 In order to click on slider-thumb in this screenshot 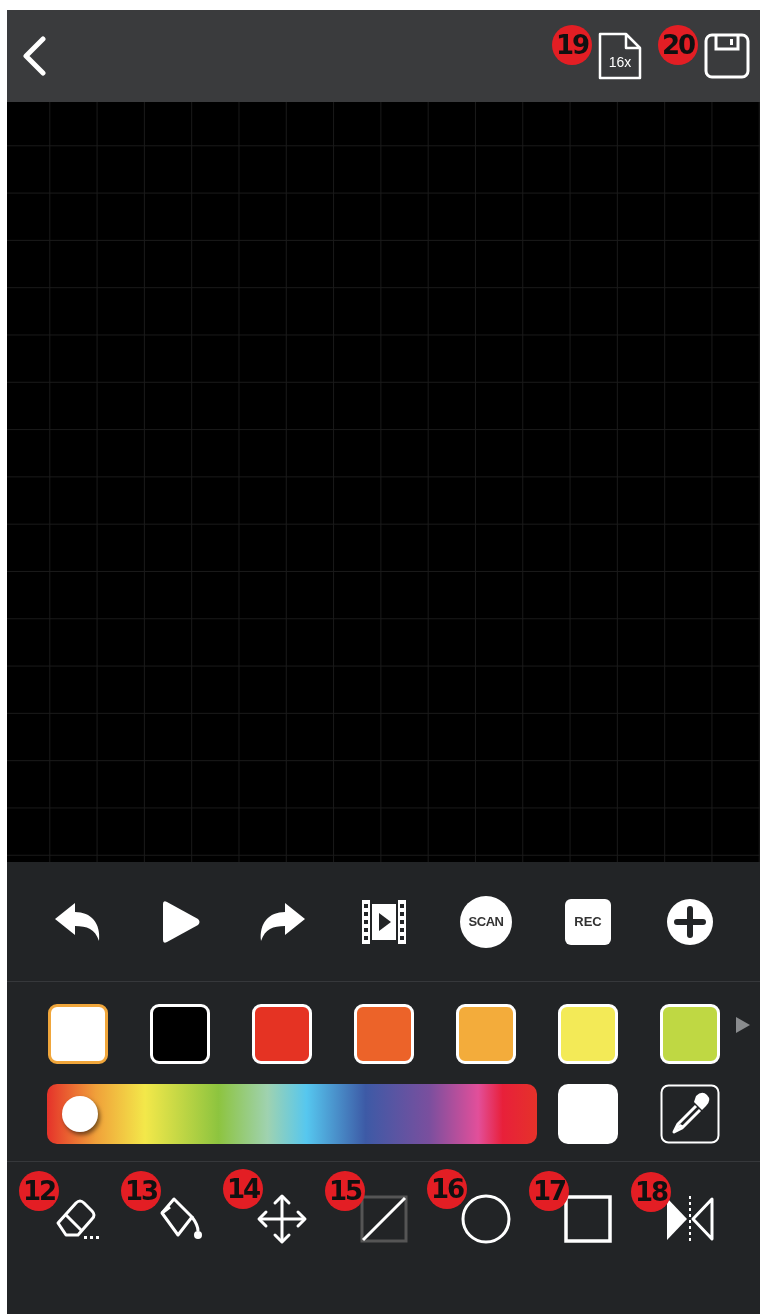, I will do `click(80, 1114)`.